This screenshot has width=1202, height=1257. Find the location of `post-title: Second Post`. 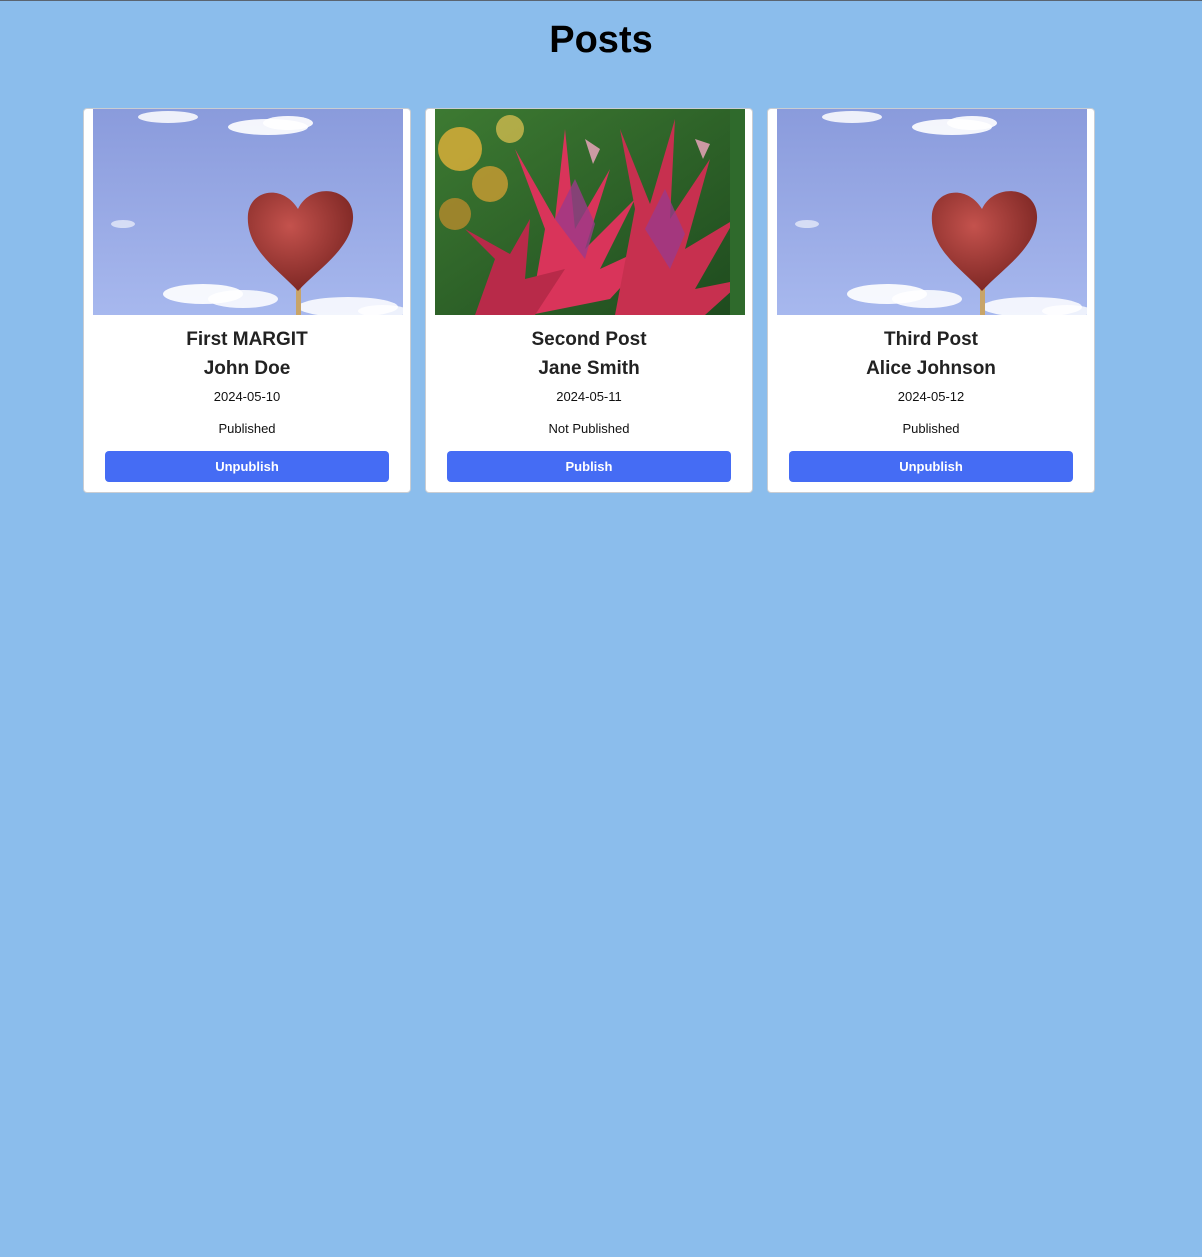

post-title: Second Post is located at coordinates (589, 339).